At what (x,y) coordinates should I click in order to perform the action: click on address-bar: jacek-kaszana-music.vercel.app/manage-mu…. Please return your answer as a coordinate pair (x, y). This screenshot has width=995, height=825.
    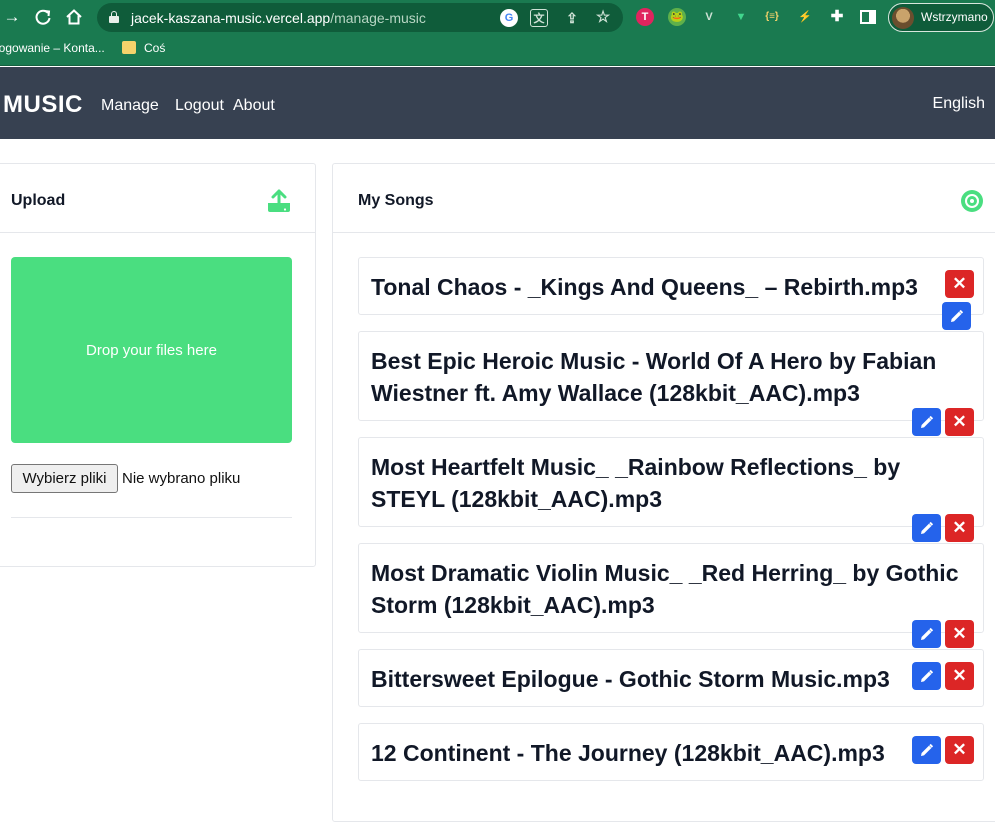
    Looking at the image, I should click on (360, 17).